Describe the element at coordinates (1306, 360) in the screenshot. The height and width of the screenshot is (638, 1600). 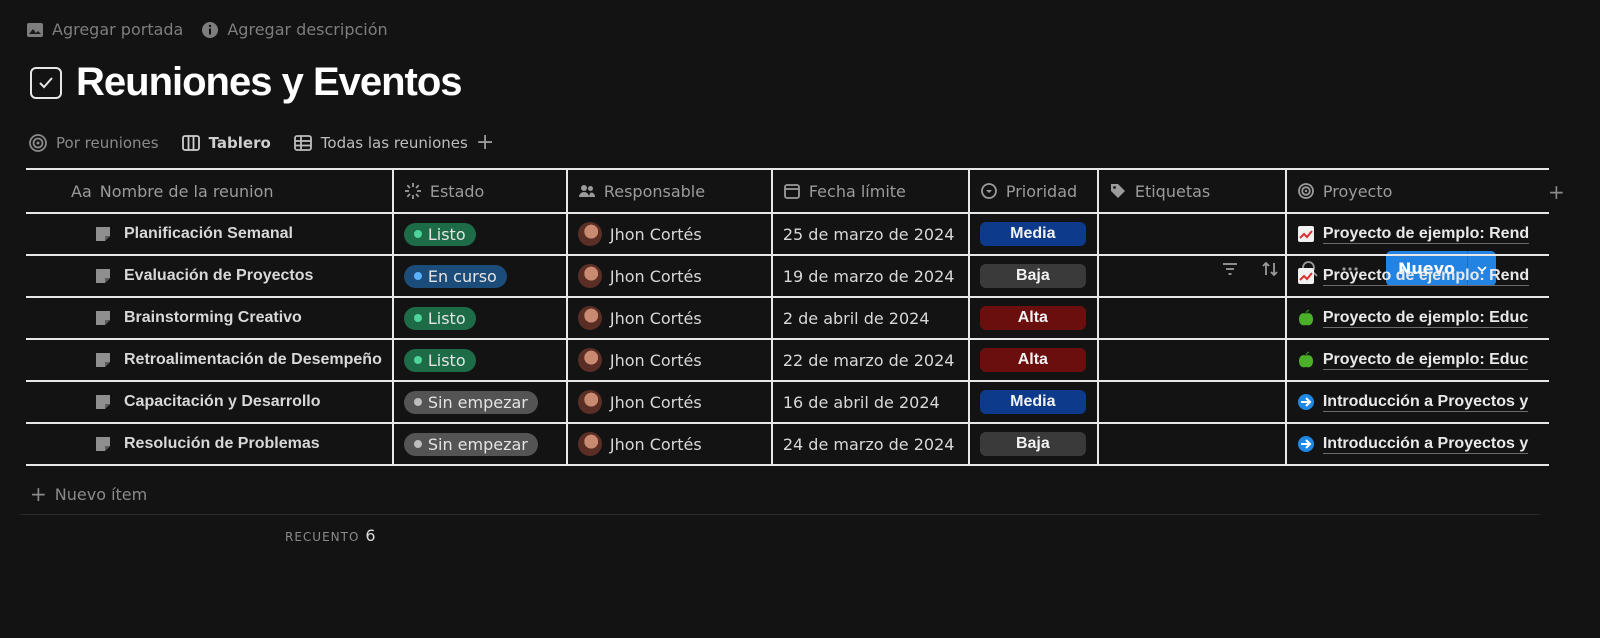
I see `apple-icon` at that location.